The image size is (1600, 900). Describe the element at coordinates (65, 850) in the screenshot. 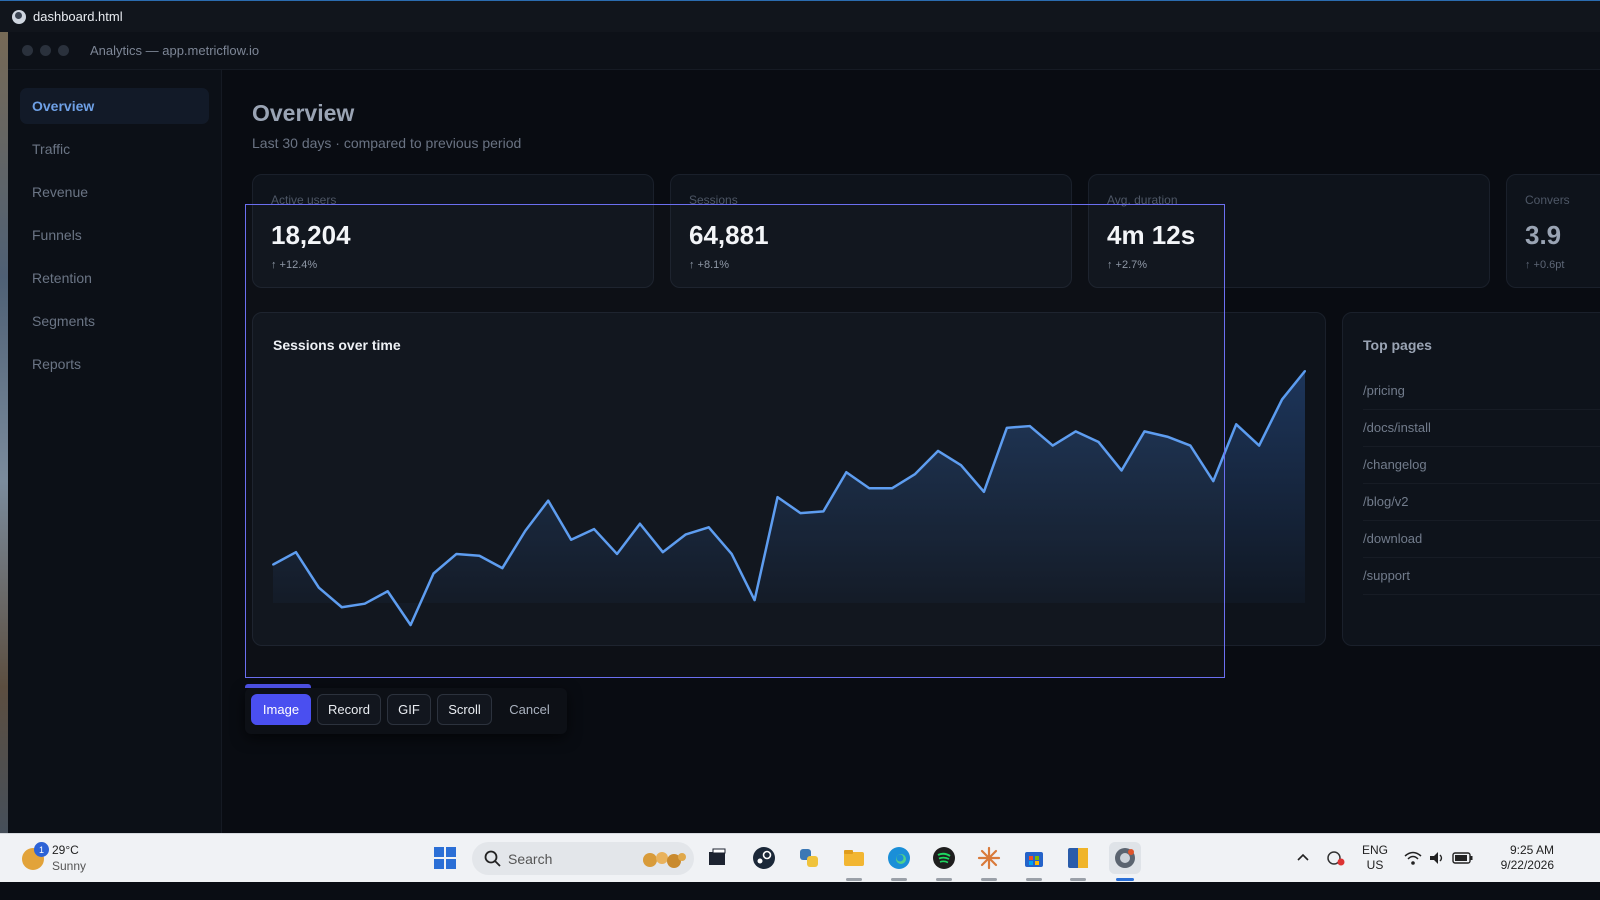

I see `weather-temperature: 29°C` at that location.